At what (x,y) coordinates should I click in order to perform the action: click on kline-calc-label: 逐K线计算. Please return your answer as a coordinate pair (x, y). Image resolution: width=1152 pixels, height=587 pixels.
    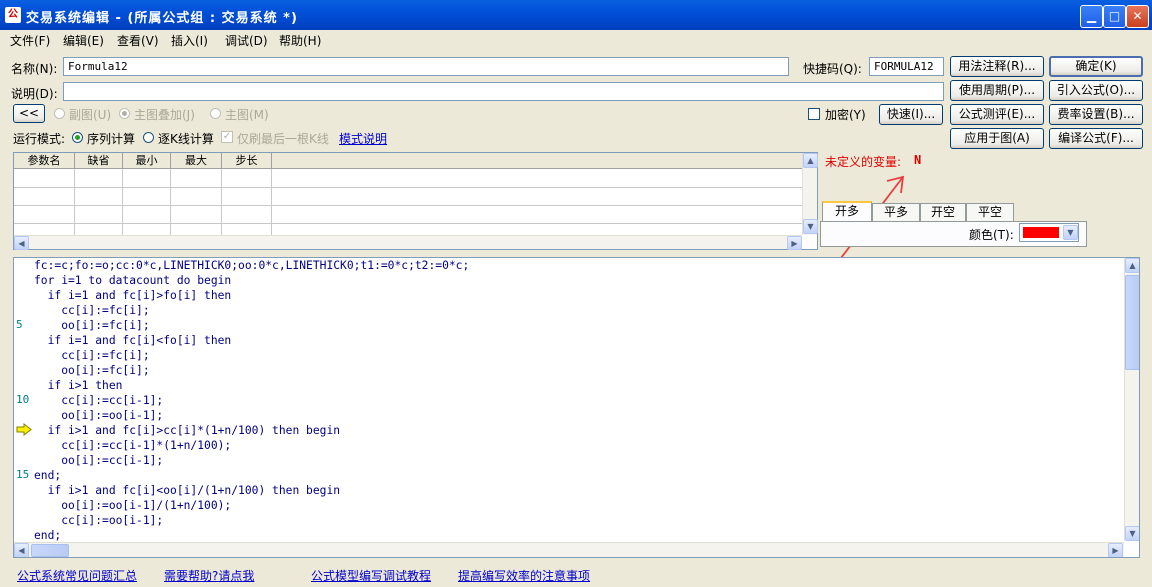
    Looking at the image, I should click on (186, 139).